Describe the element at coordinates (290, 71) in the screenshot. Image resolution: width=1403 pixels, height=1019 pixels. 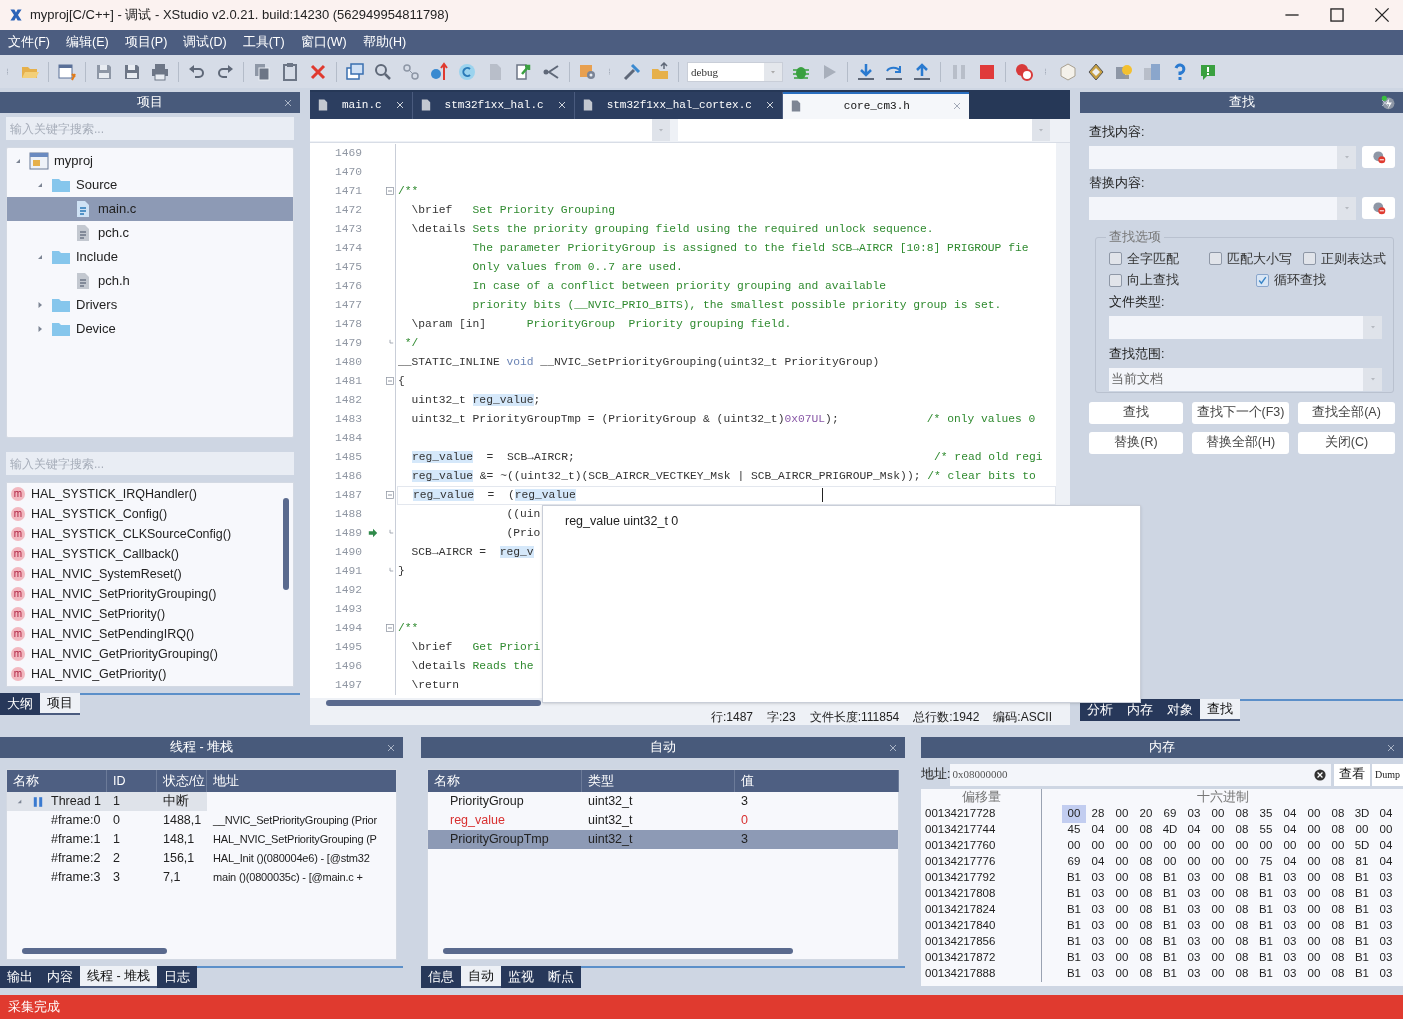
I see `paste-icon` at that location.